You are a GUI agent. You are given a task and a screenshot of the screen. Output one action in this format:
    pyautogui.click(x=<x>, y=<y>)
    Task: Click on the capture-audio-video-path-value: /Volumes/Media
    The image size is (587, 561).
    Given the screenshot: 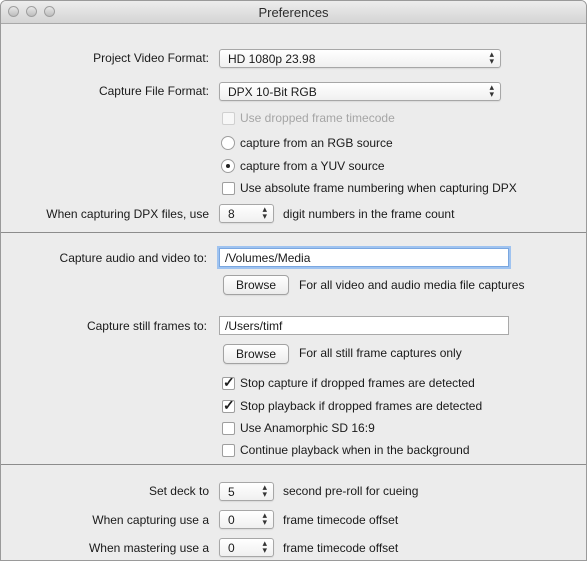 What is the action you would take?
    pyautogui.click(x=268, y=258)
    